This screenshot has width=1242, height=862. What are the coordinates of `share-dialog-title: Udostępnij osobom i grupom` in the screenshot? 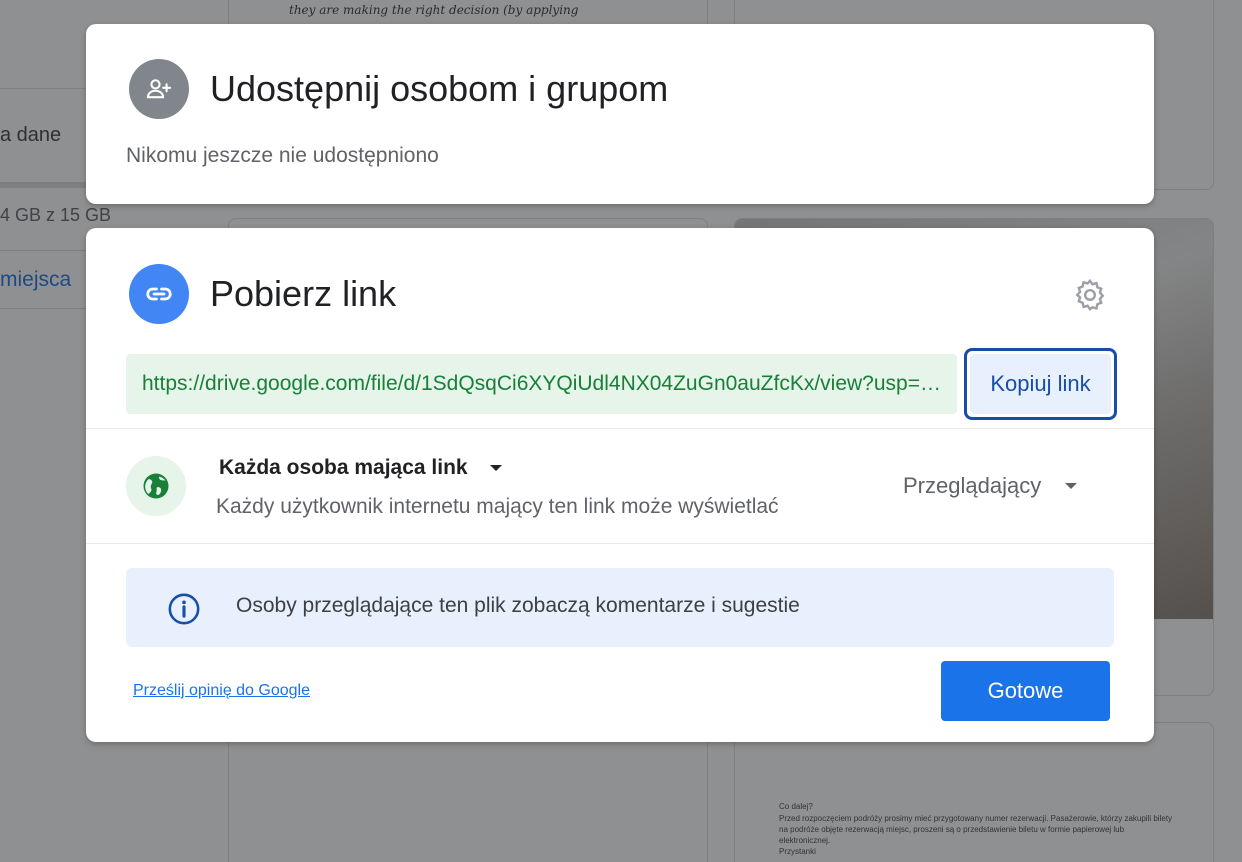 It's located at (439, 88).